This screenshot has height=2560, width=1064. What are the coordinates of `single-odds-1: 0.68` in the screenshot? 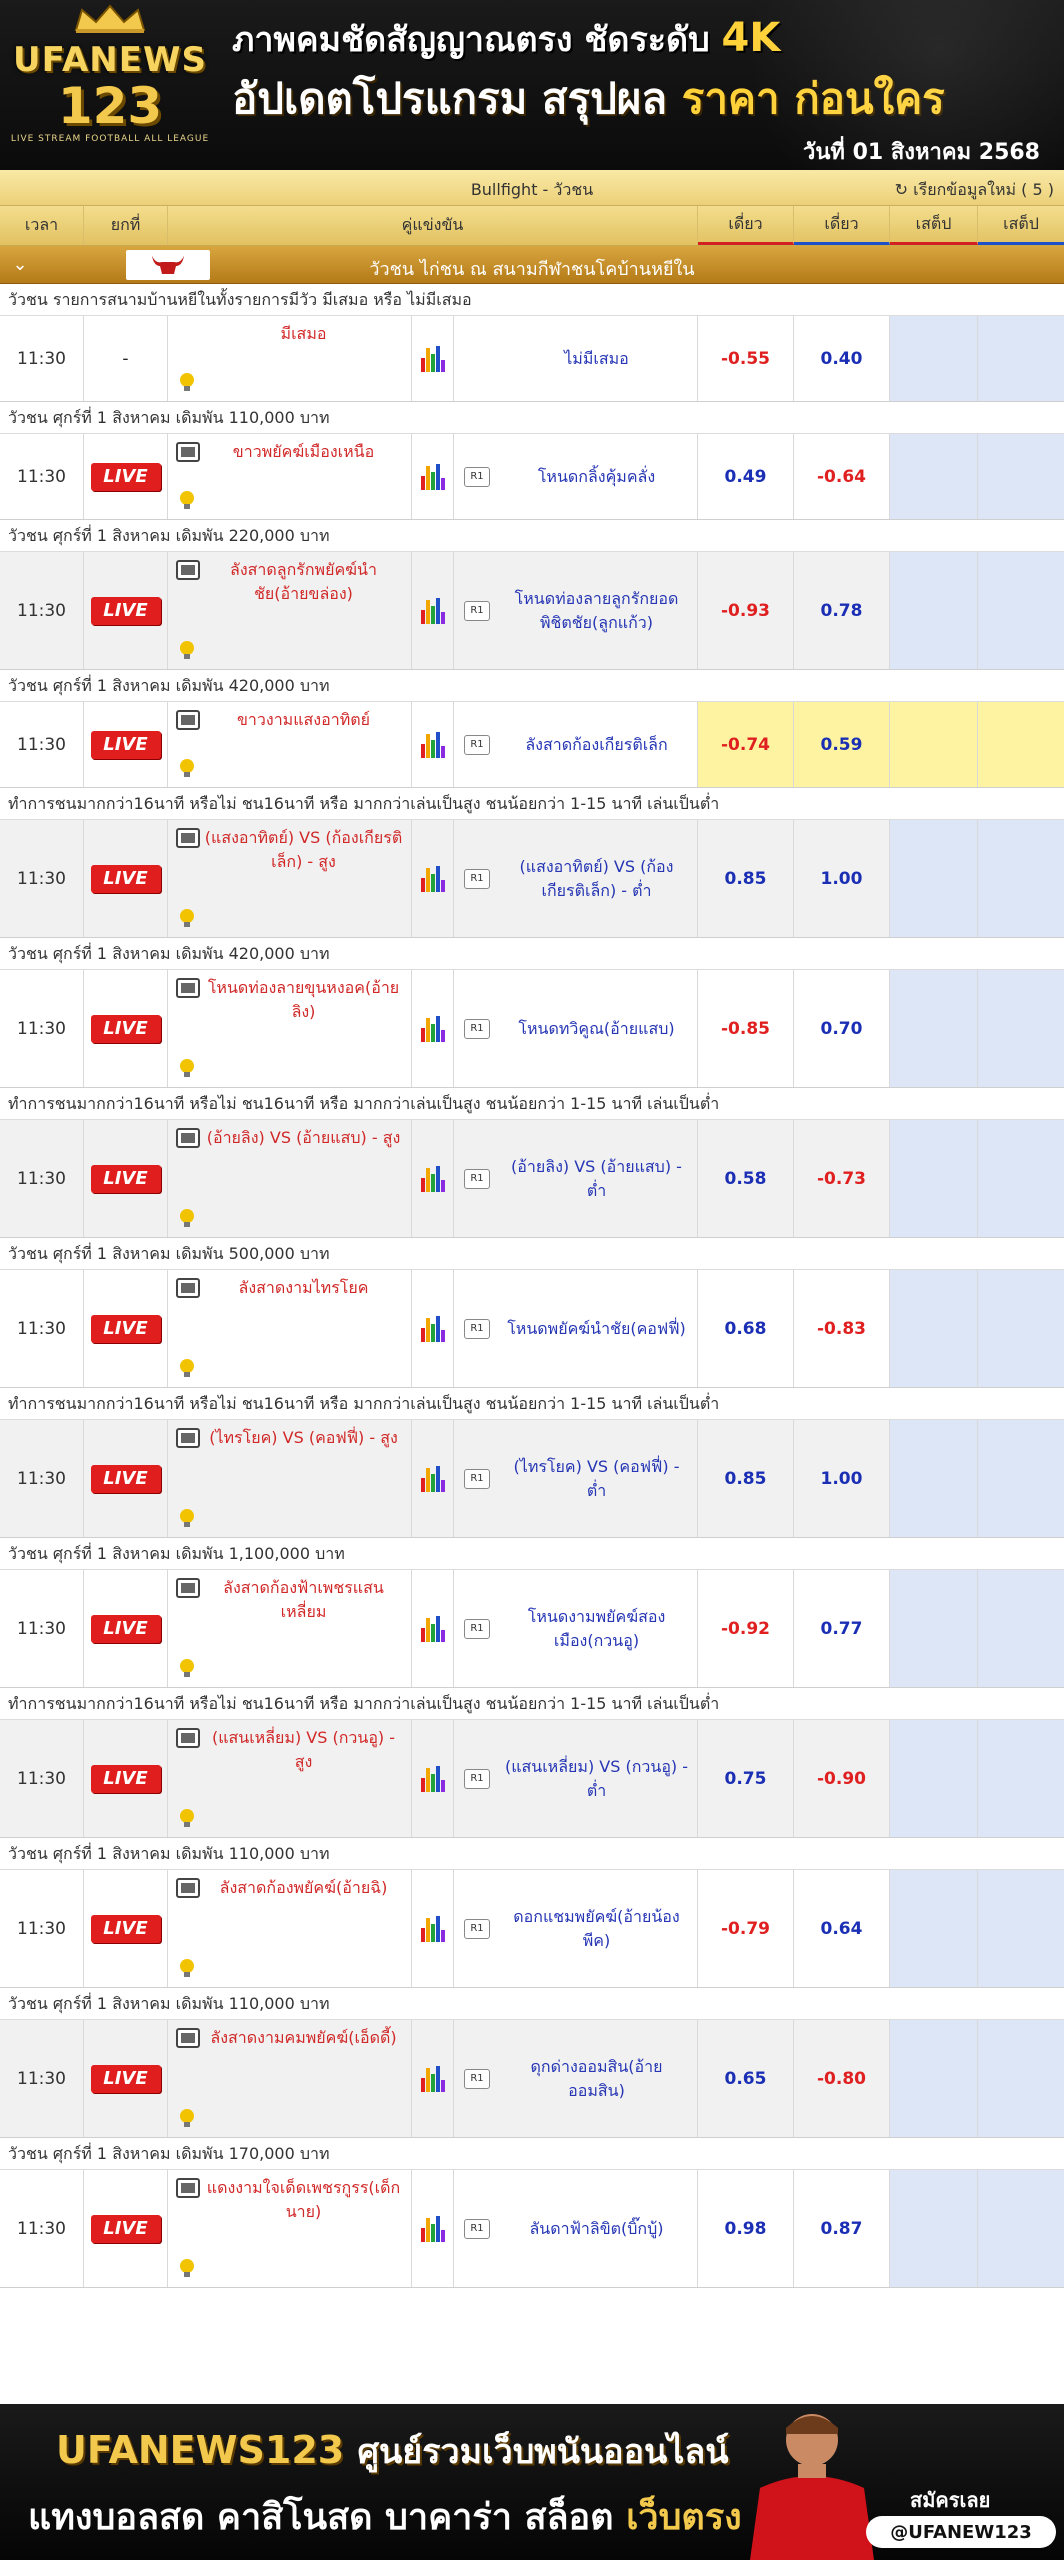 It's located at (746, 1328).